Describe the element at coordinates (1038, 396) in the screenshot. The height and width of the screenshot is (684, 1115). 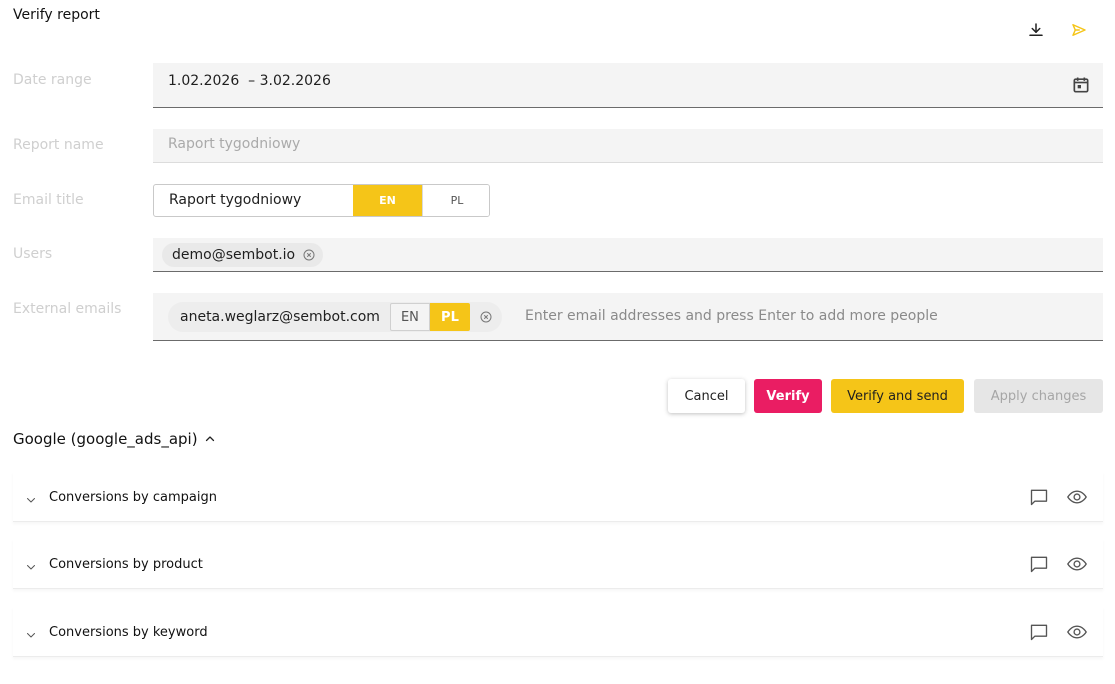
I see `apply-changes-button: Apply changes` at that location.